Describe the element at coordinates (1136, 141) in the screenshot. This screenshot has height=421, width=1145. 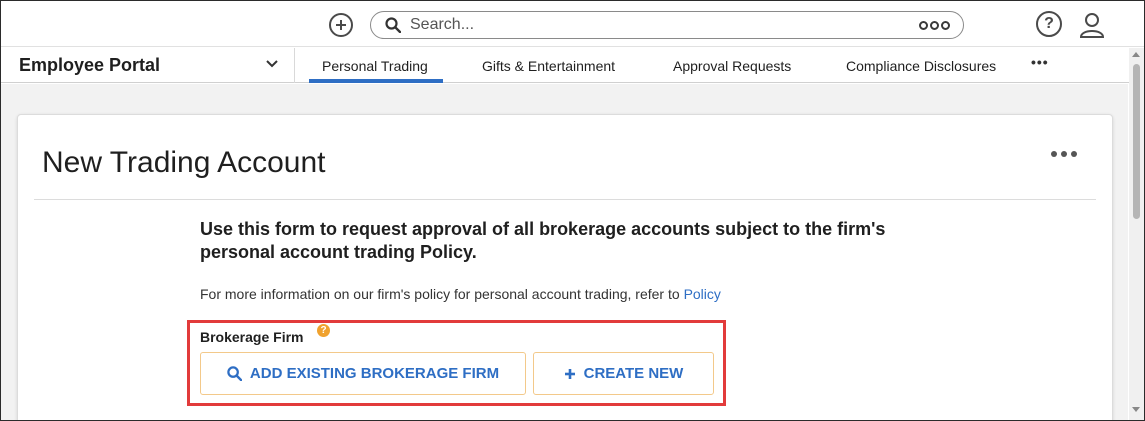
I see `scroll-thumb` at that location.